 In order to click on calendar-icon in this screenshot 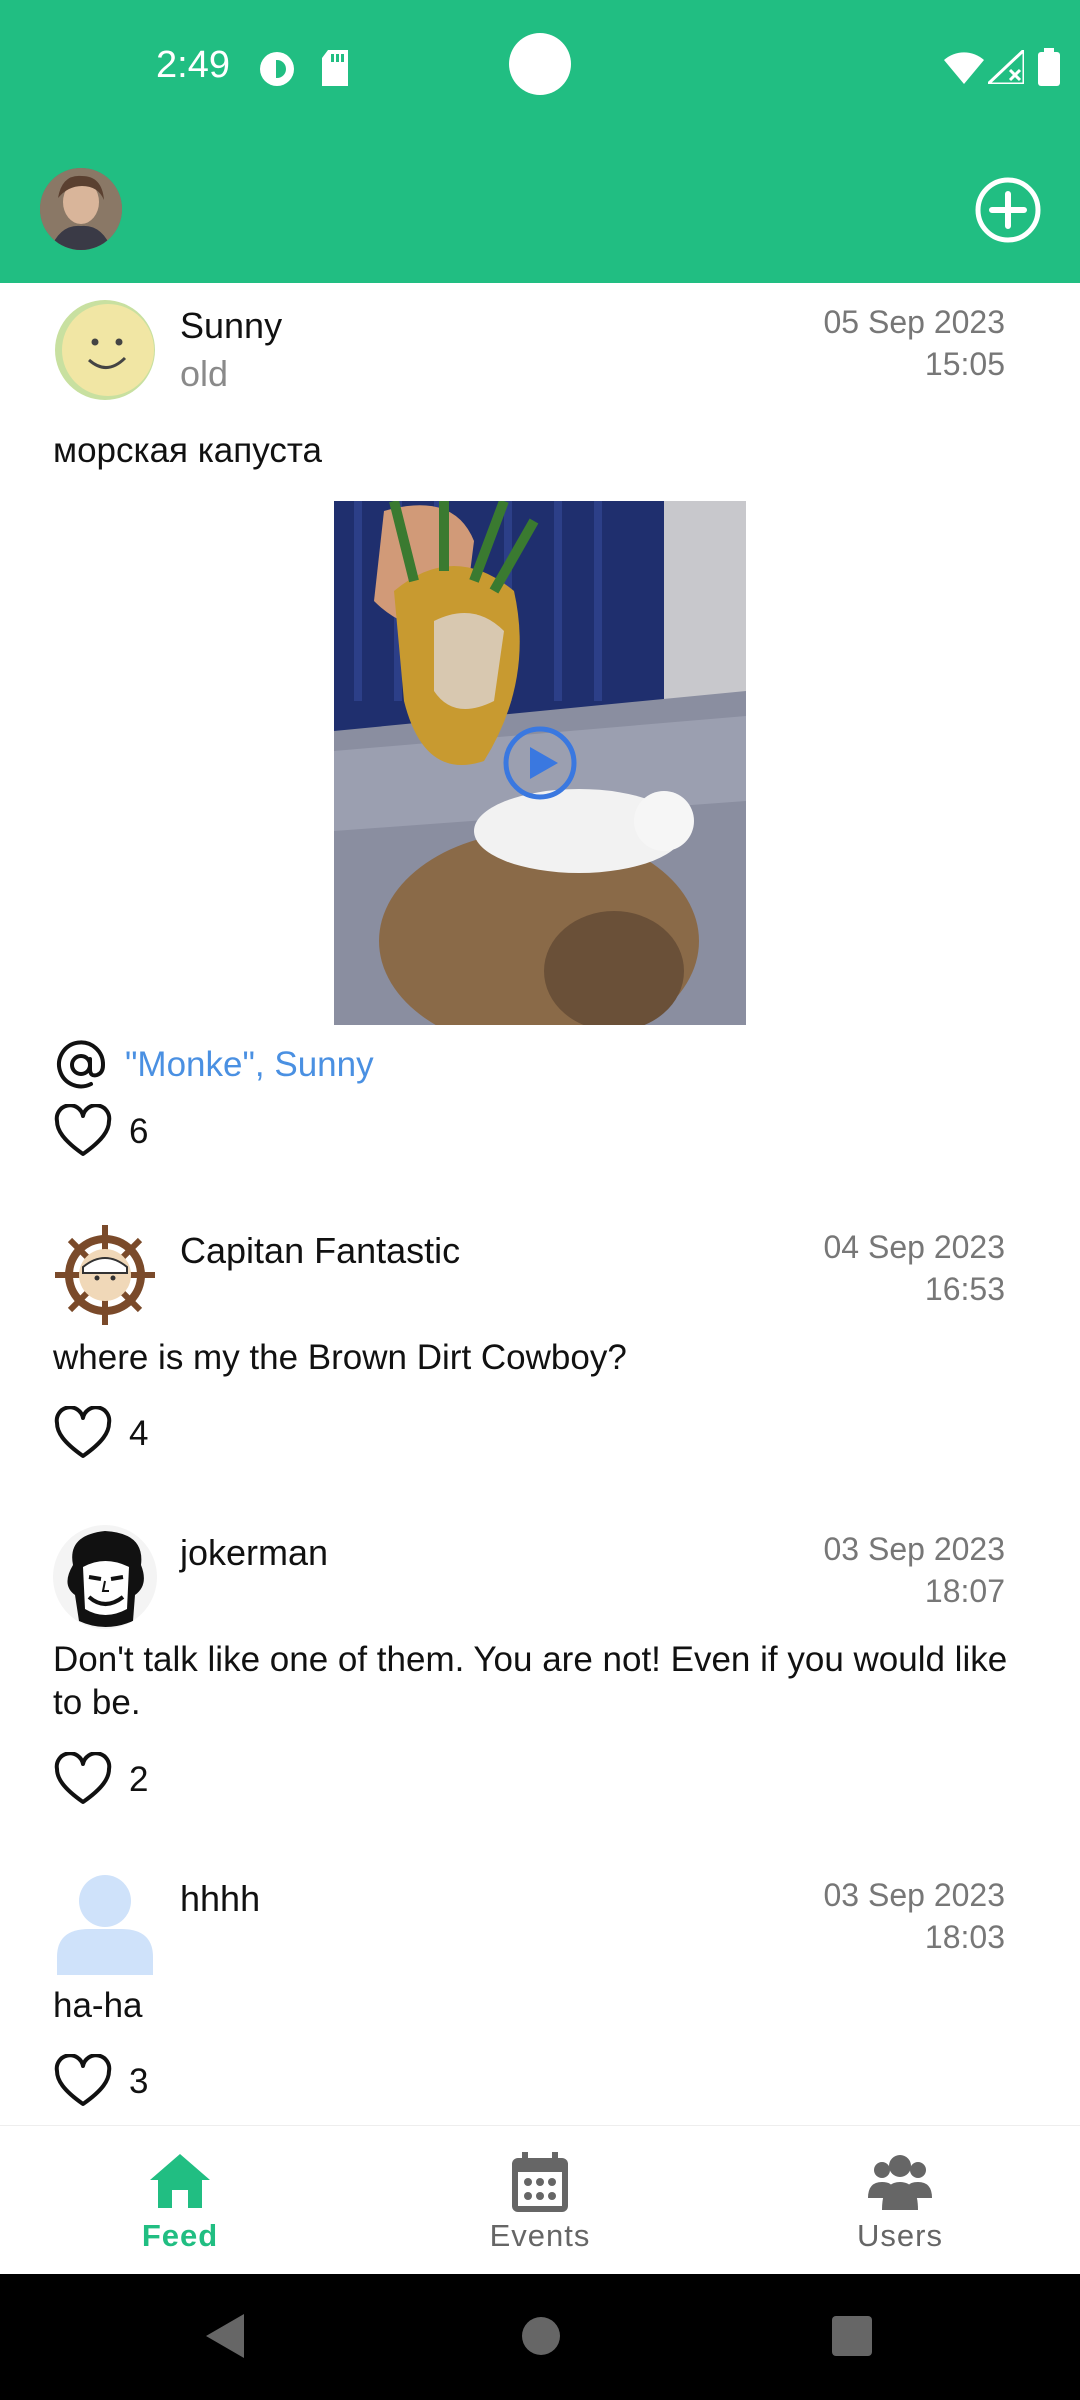, I will do `click(540, 2182)`.